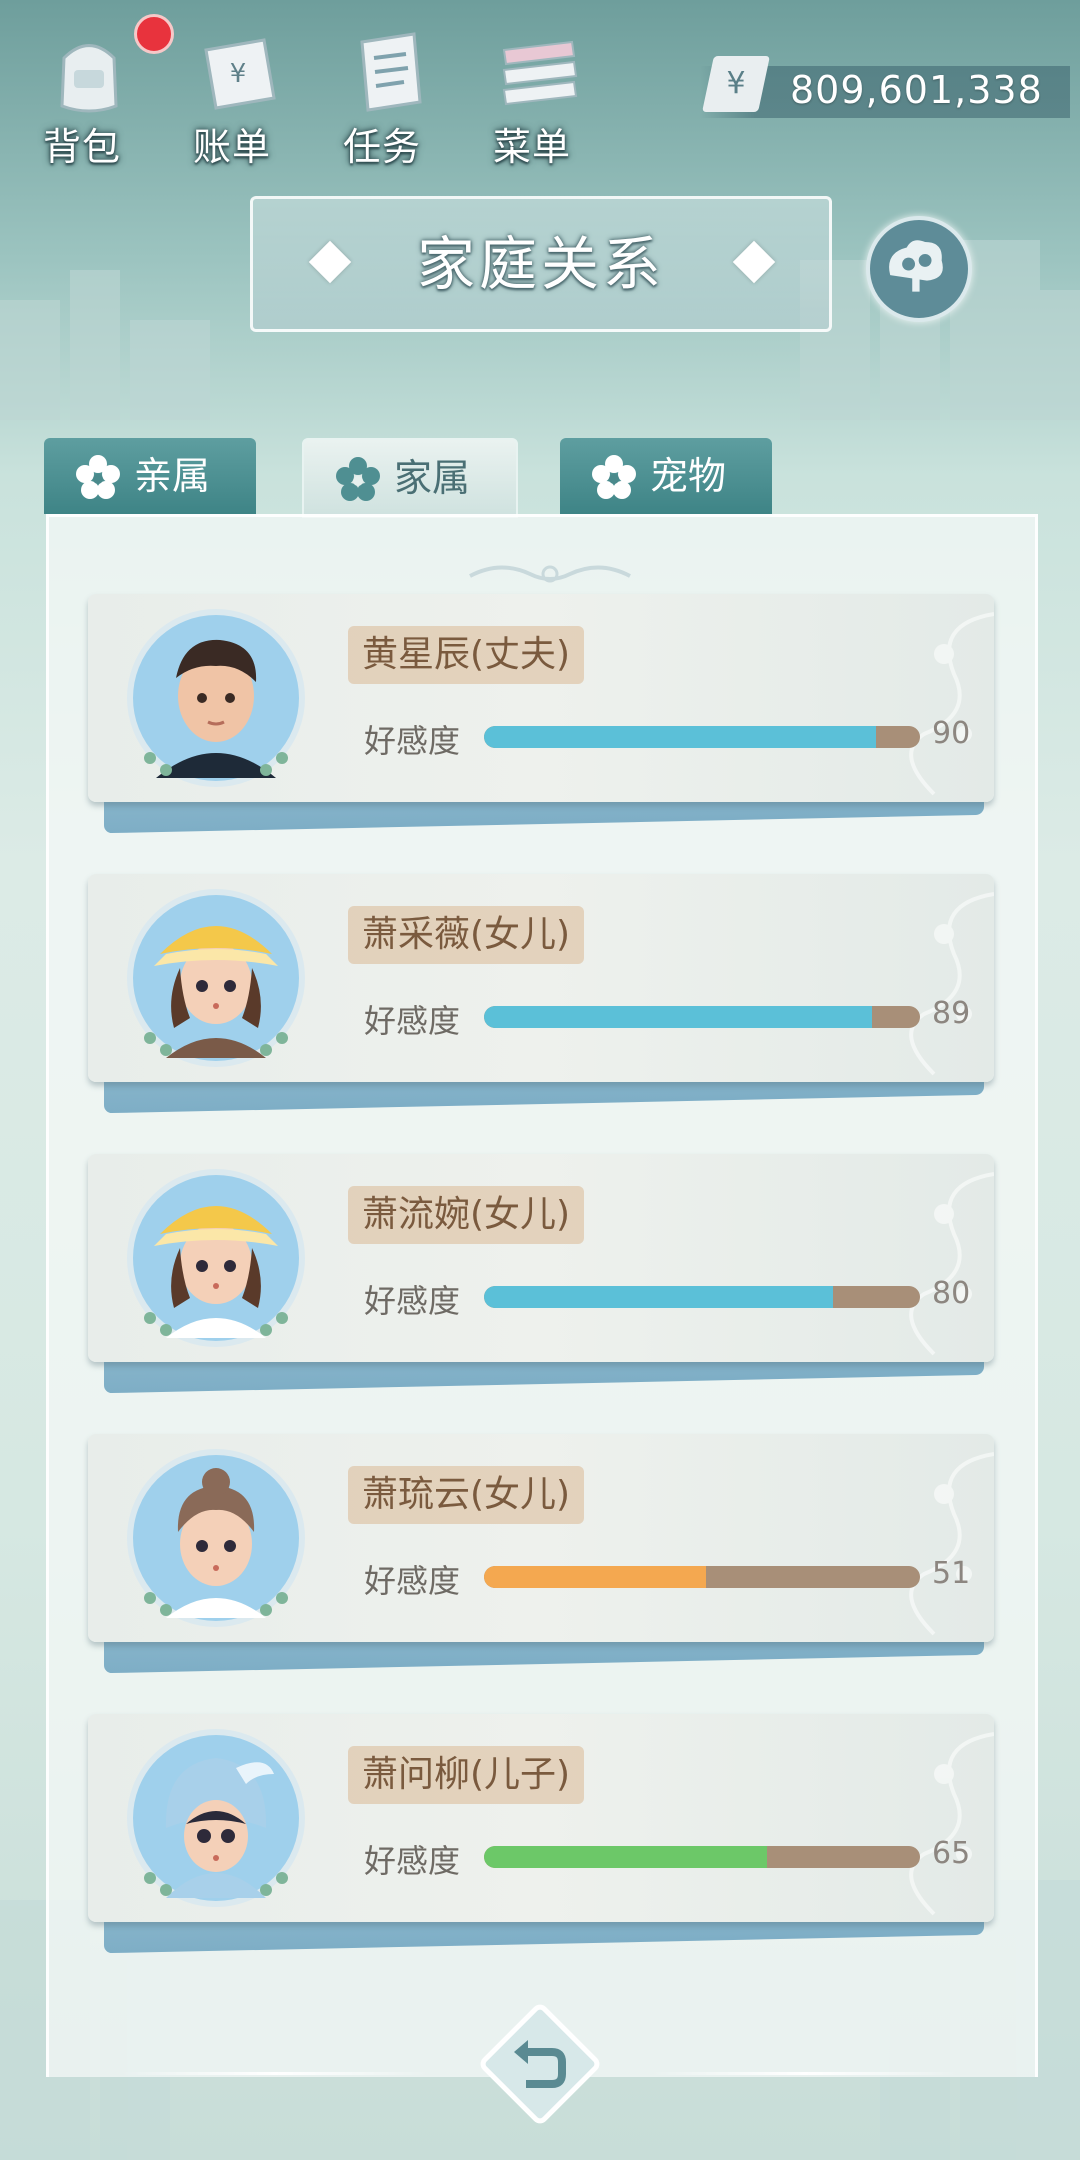  I want to click on bill-icon: ¥, so click(240, 74).